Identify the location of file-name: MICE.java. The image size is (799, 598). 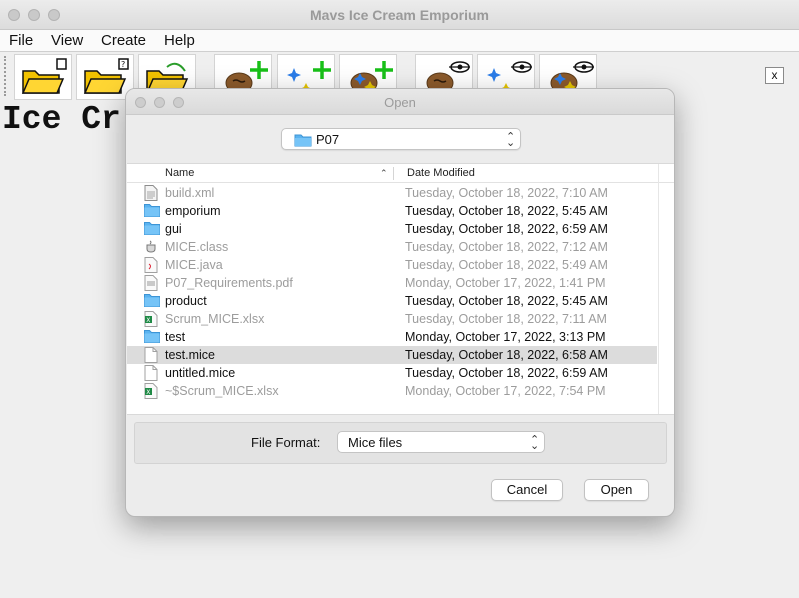
(194, 265).